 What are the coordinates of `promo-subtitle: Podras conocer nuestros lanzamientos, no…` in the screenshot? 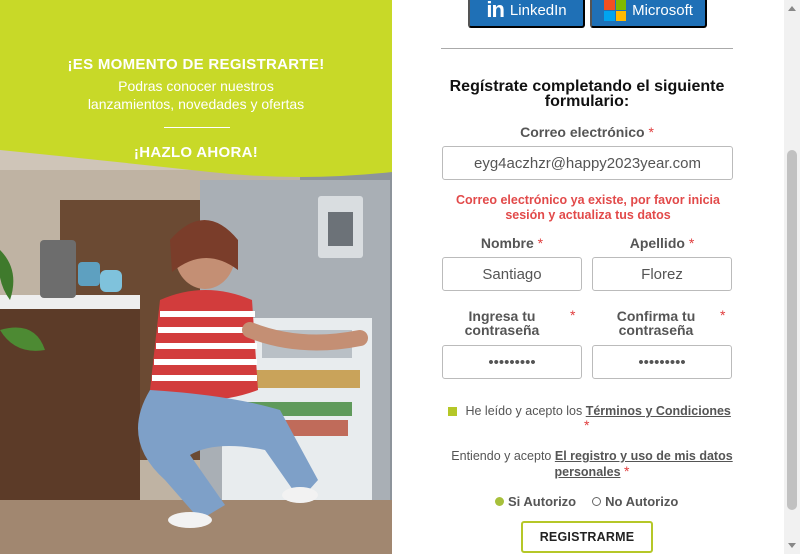 It's located at (196, 95).